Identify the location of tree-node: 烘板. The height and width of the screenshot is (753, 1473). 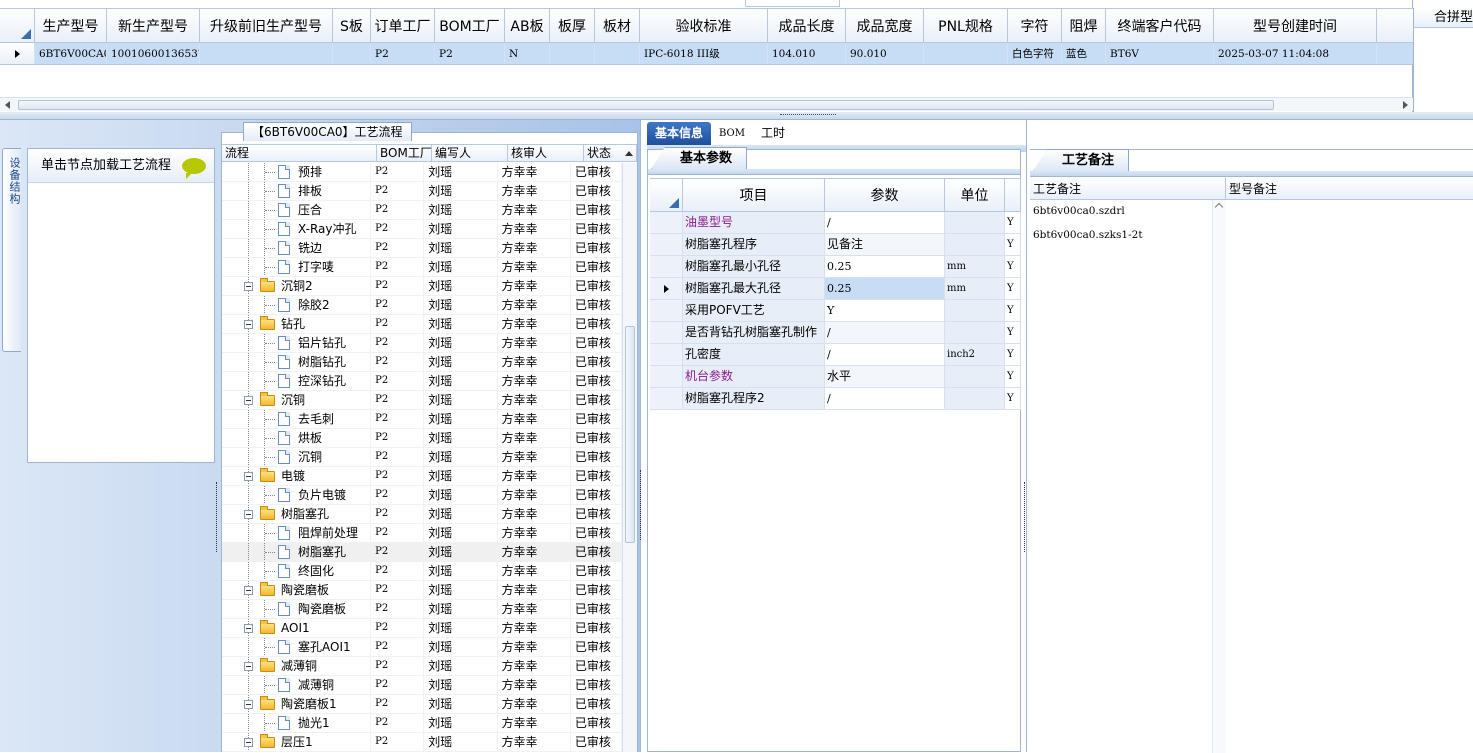
(297, 438).